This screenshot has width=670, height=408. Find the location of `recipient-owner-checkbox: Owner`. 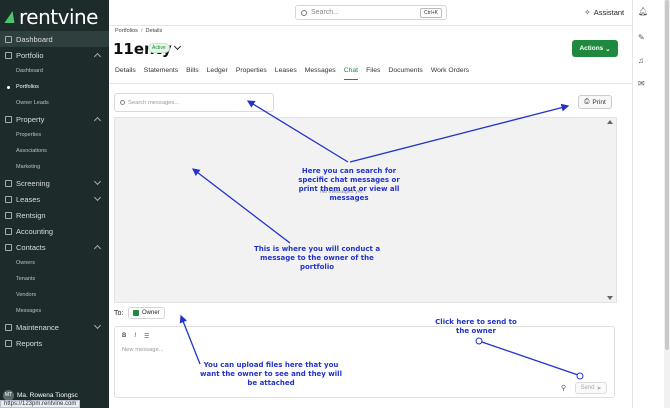

recipient-owner-checkbox: Owner is located at coordinates (146, 313).